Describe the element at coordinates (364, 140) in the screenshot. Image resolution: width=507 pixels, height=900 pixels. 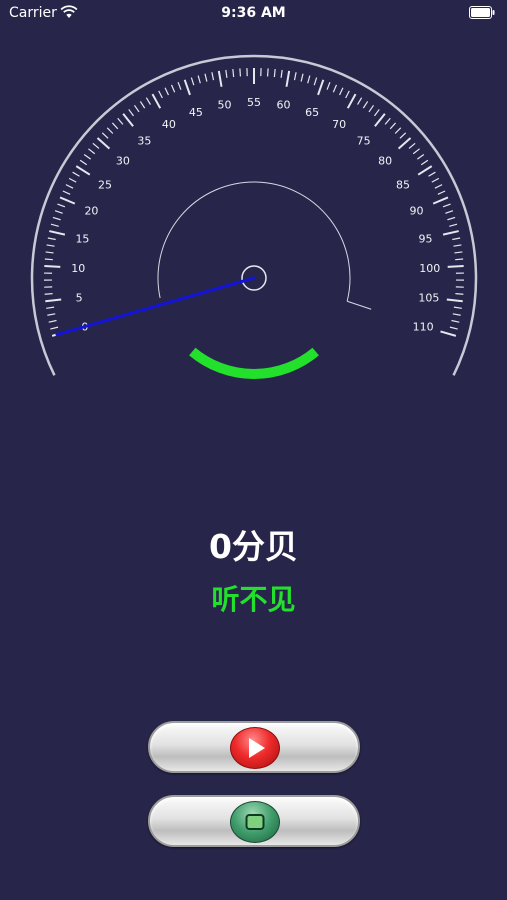
I see `gauge-tick-label: 75` at that location.